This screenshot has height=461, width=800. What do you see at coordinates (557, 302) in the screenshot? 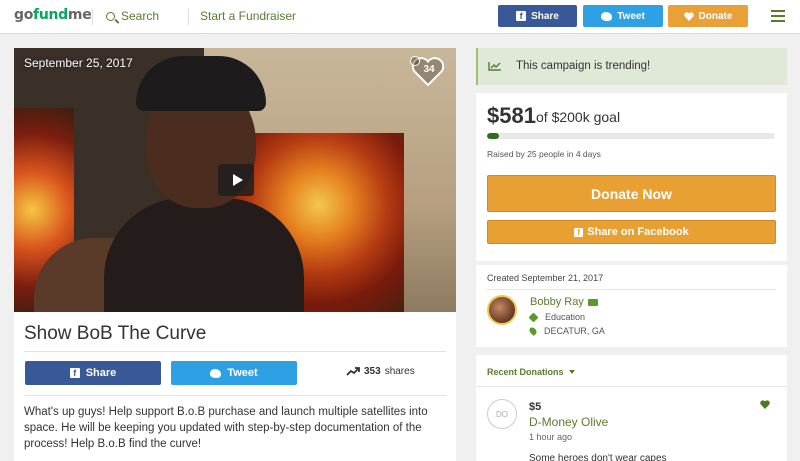
I see `organizer-name: Bobby Ray` at bounding box center [557, 302].